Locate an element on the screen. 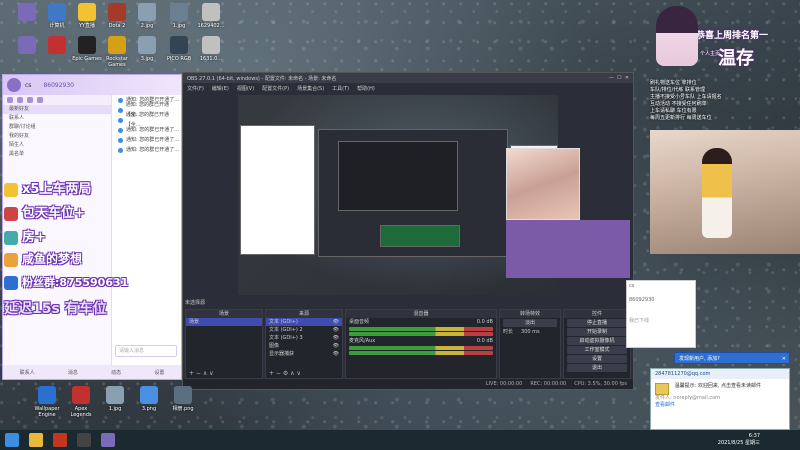 The height and width of the screenshot is (450, 800). qq-taskbar-icon is located at coordinates (108, 440).